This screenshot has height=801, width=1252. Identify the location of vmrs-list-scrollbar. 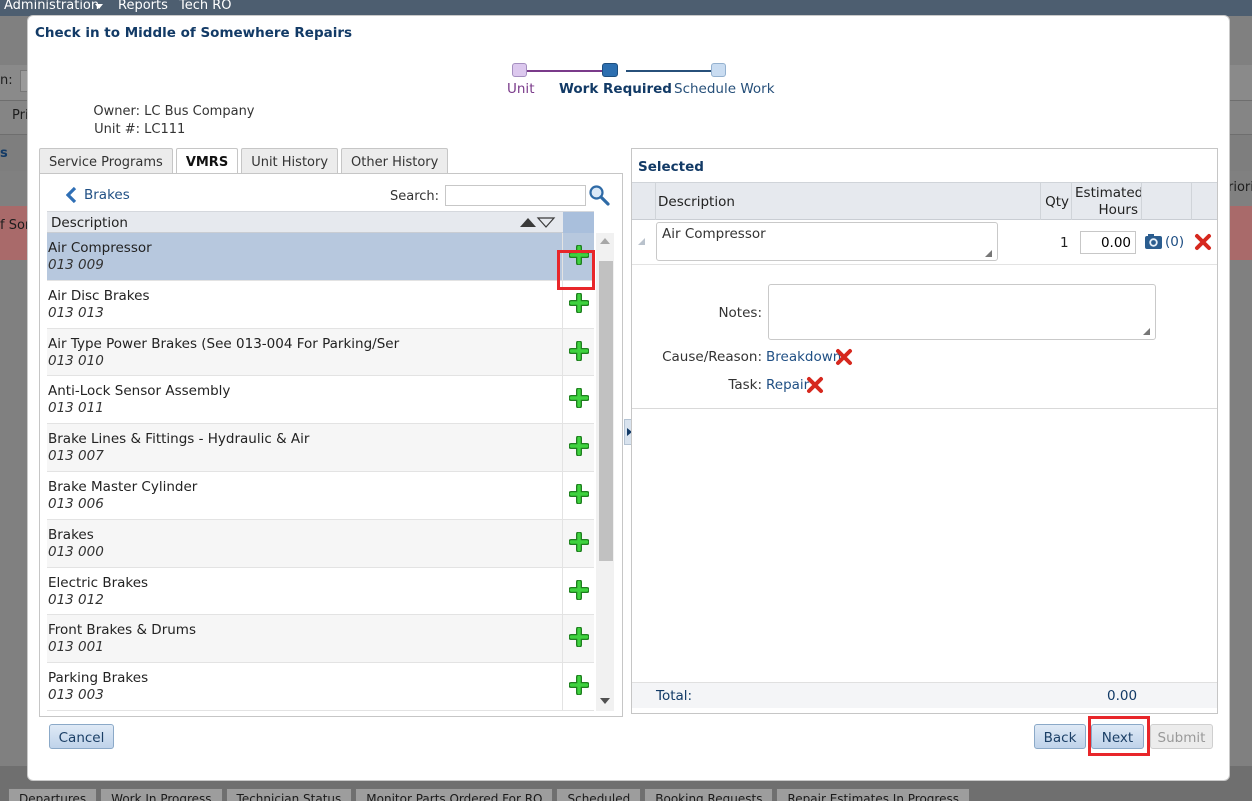
(605, 472).